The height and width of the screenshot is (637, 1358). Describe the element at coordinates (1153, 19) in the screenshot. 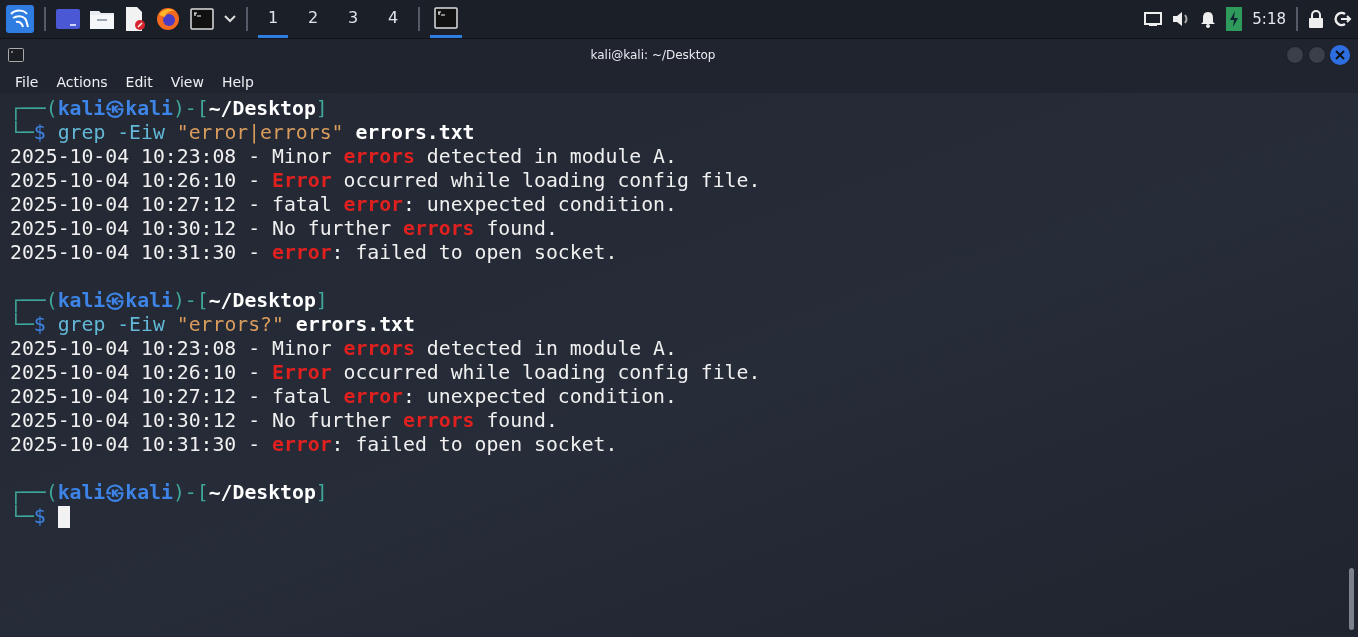

I see `display-icon` at that location.